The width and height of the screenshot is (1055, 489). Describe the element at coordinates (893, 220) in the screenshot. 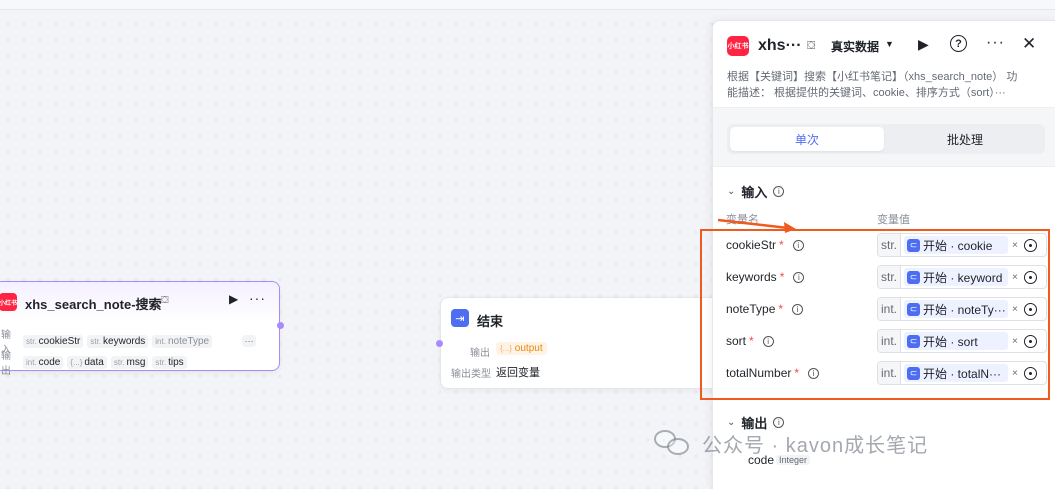

I see `column-header-value: 变量值` at that location.